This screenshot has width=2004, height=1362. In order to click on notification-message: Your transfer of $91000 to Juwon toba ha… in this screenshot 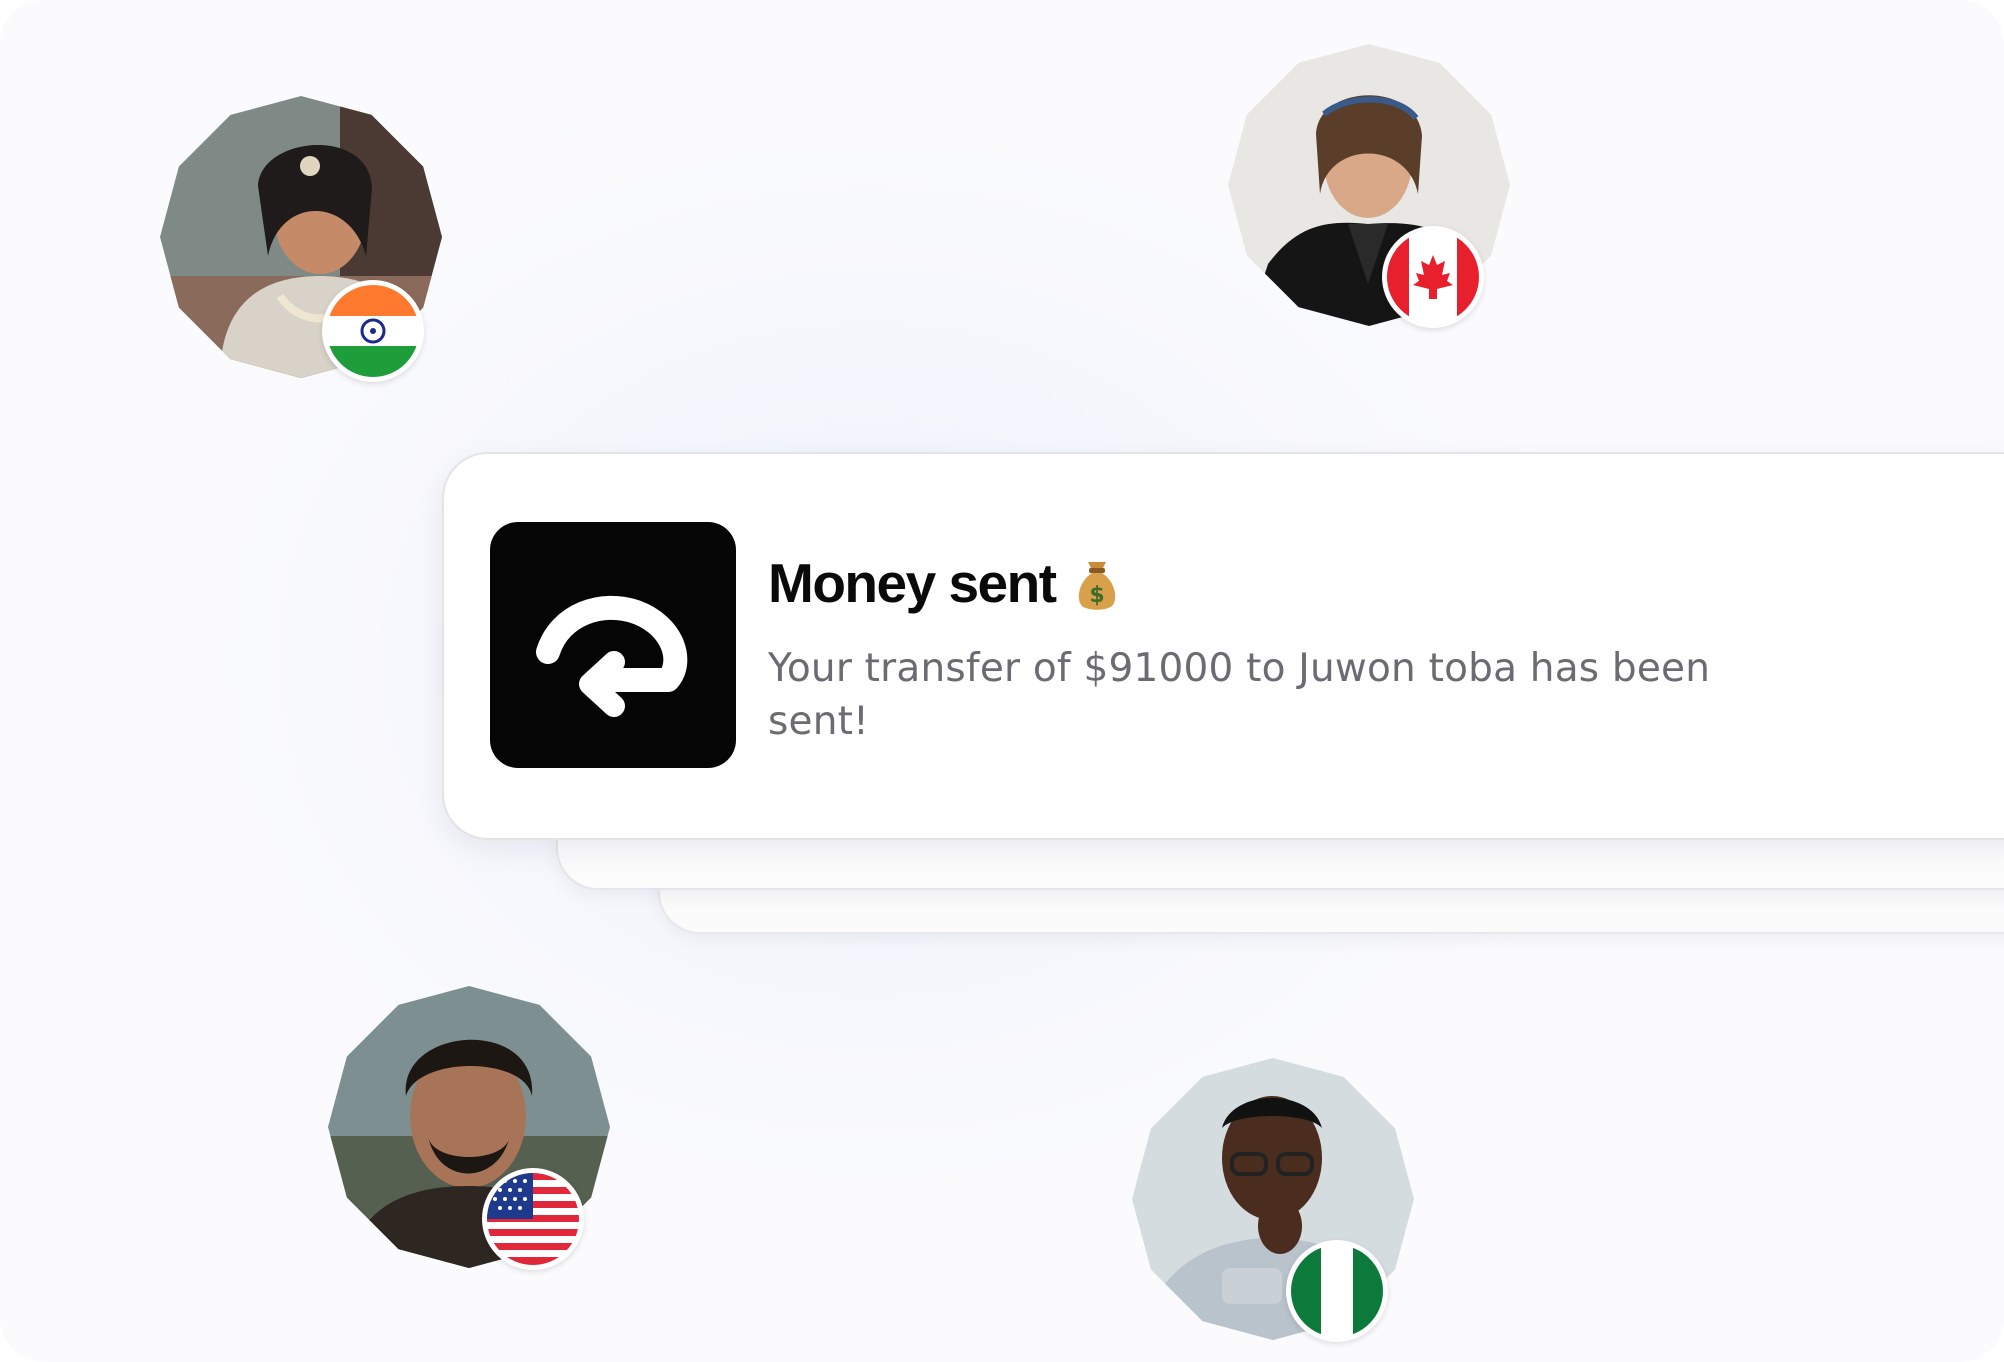, I will do `click(1239, 695)`.